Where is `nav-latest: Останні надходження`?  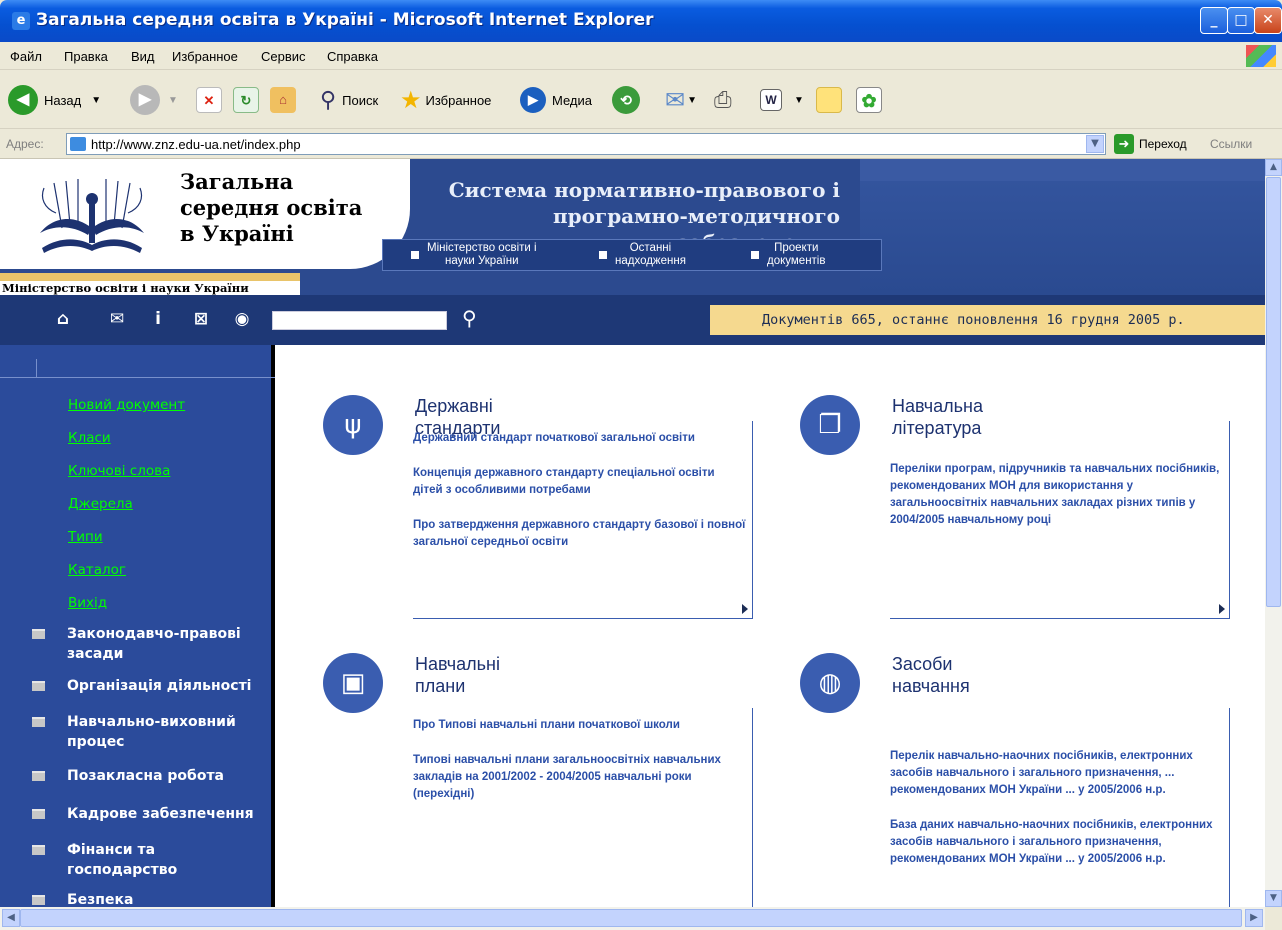
nav-latest: Останні надходження is located at coordinates (642, 255).